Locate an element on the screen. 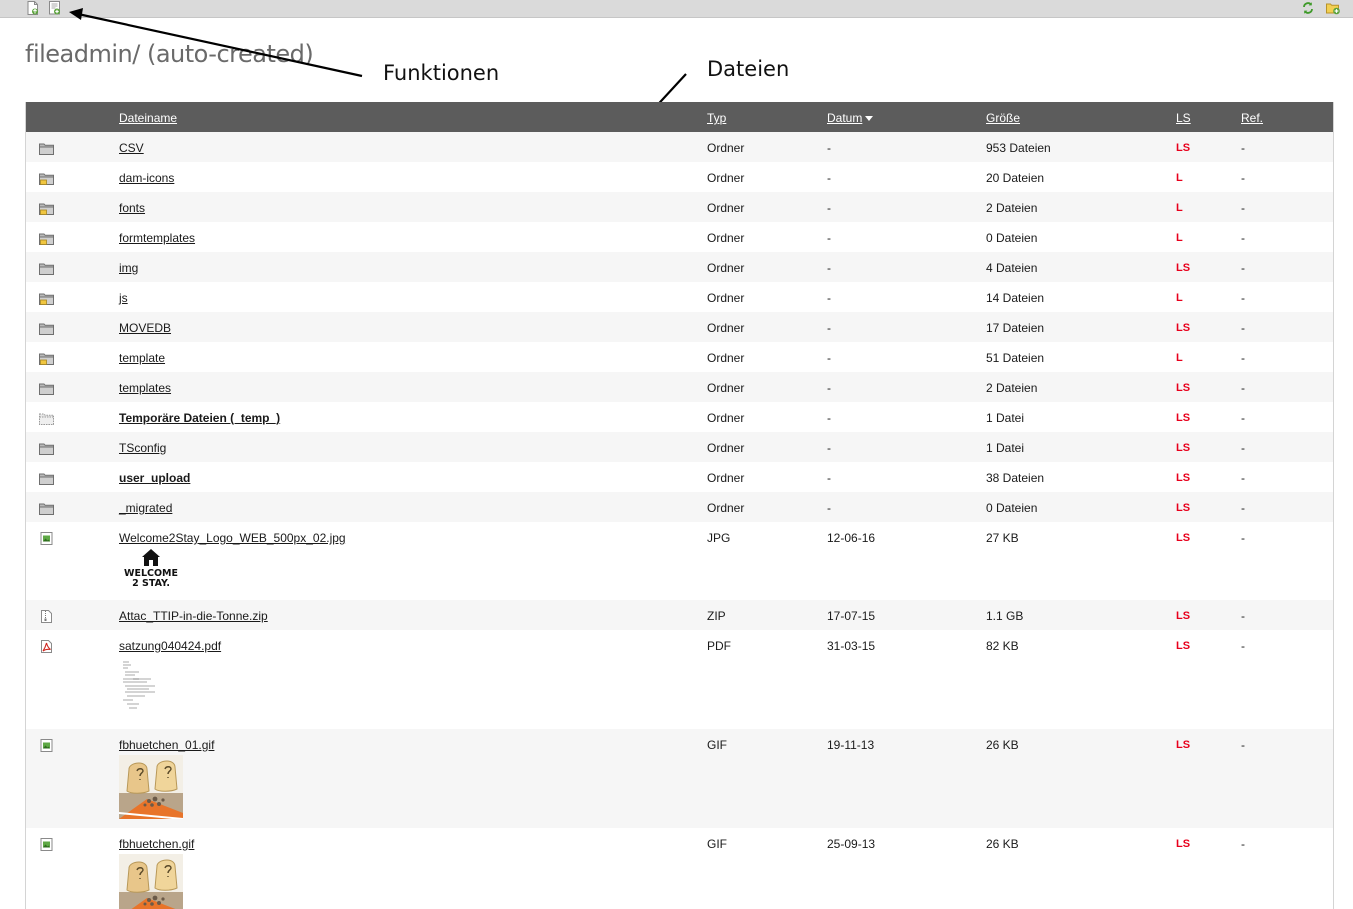 This screenshot has width=1353, height=909. refresh-icon is located at coordinates (1308, 8).